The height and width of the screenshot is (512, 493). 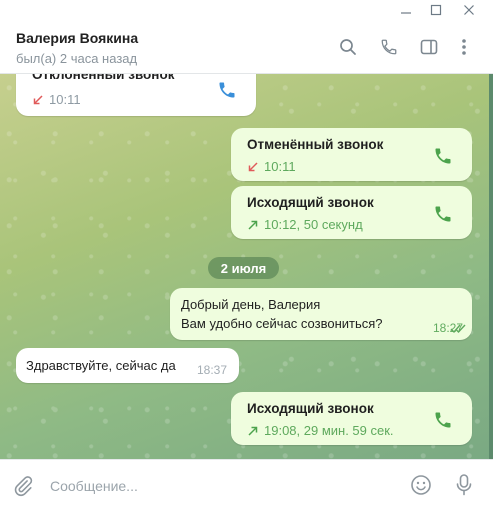 I want to click on emoji-icon, so click(x=421, y=485).